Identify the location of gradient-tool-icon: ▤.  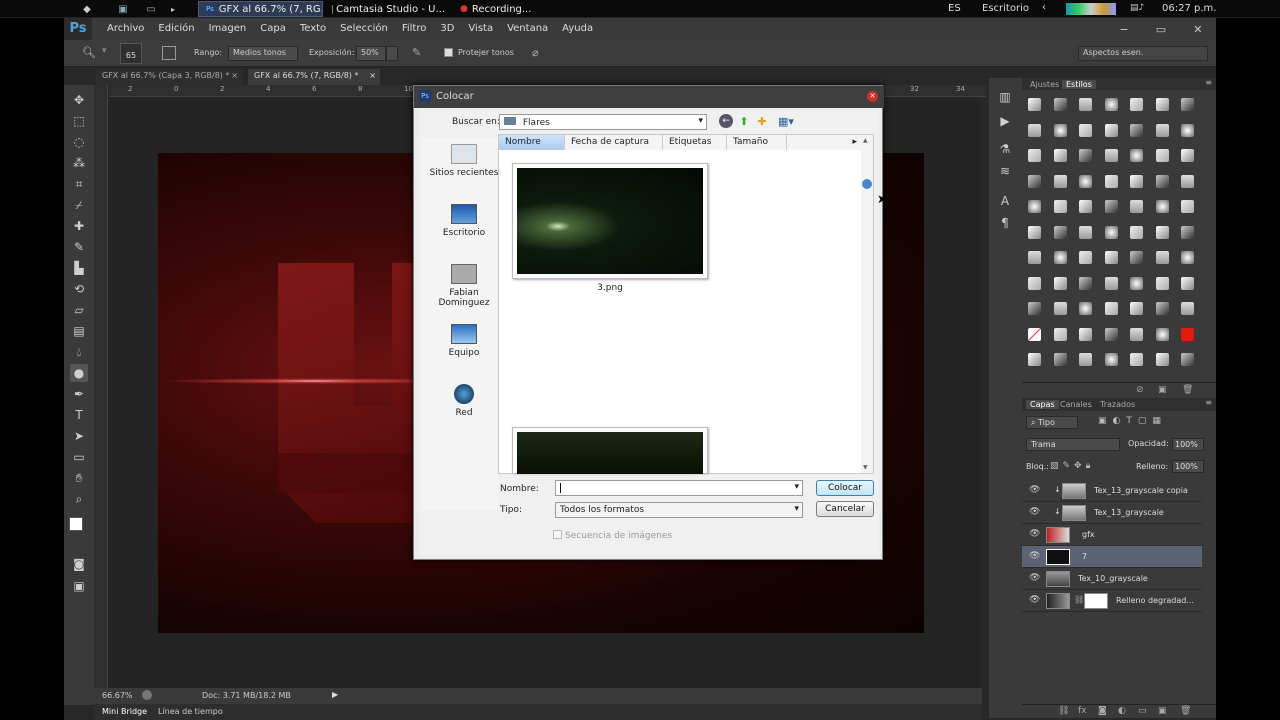
(79, 331).